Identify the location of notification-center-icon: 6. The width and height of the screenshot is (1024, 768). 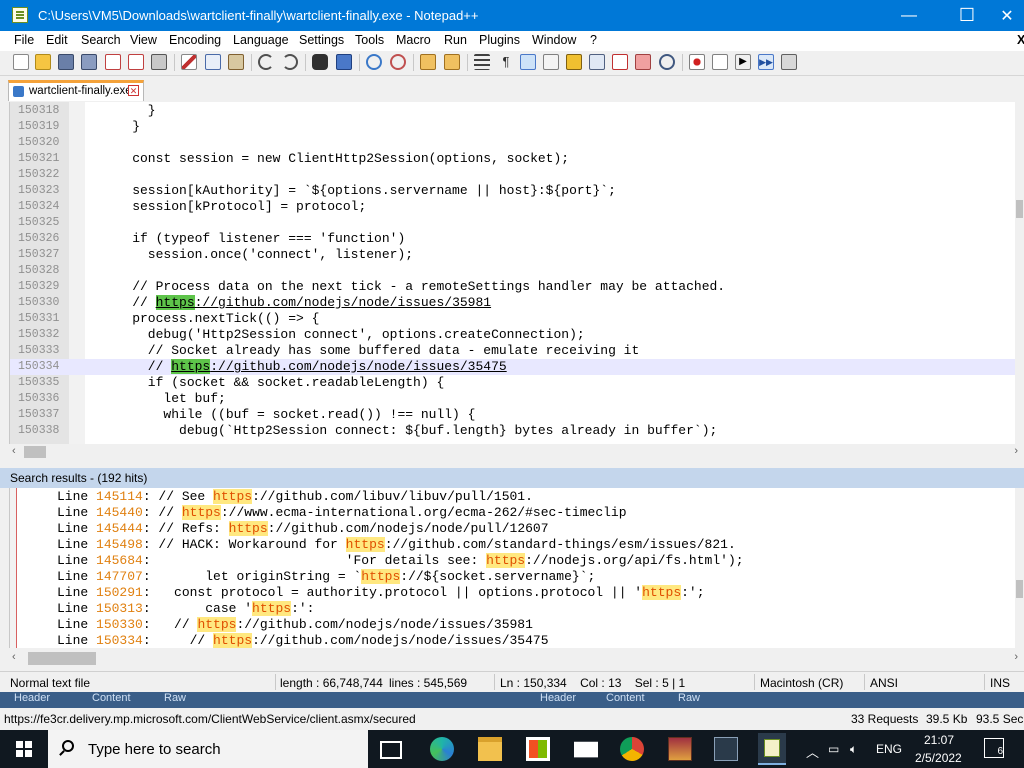
(994, 748).